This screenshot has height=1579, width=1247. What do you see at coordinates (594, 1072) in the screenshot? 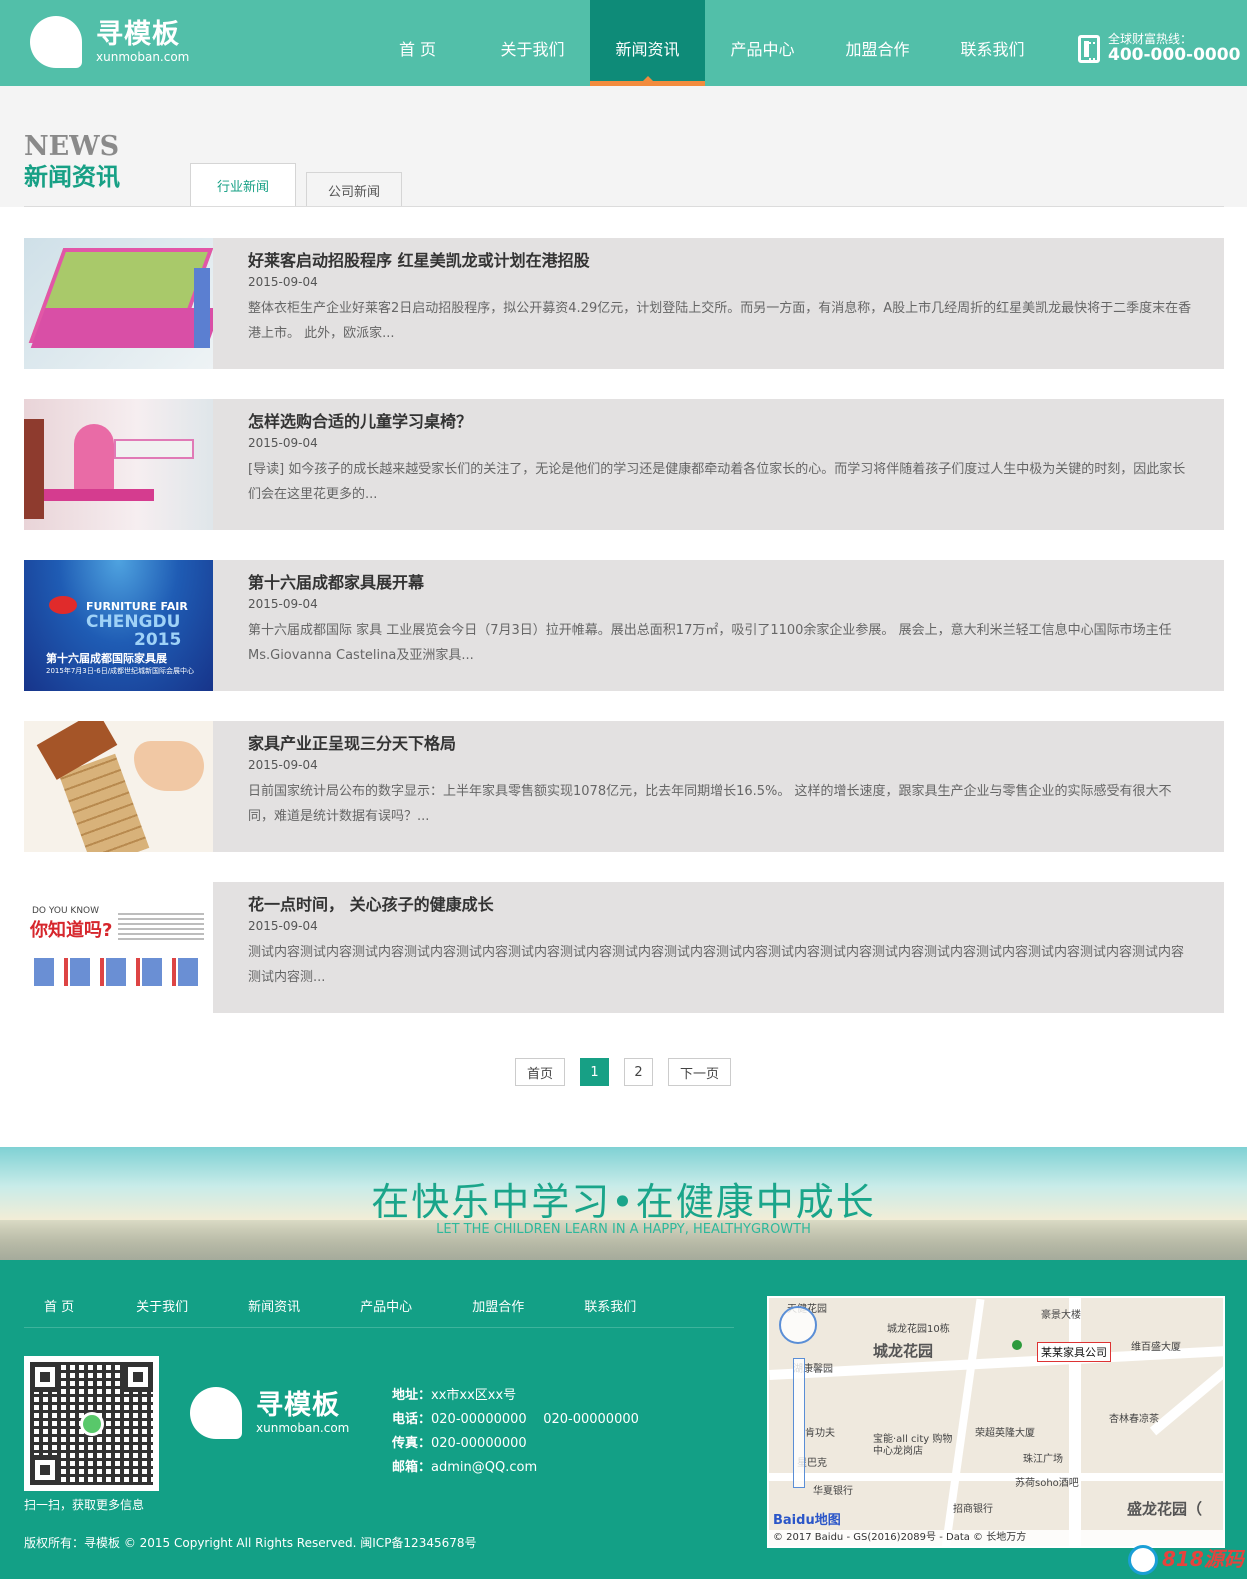
I see `page-1-button: 1` at bounding box center [594, 1072].